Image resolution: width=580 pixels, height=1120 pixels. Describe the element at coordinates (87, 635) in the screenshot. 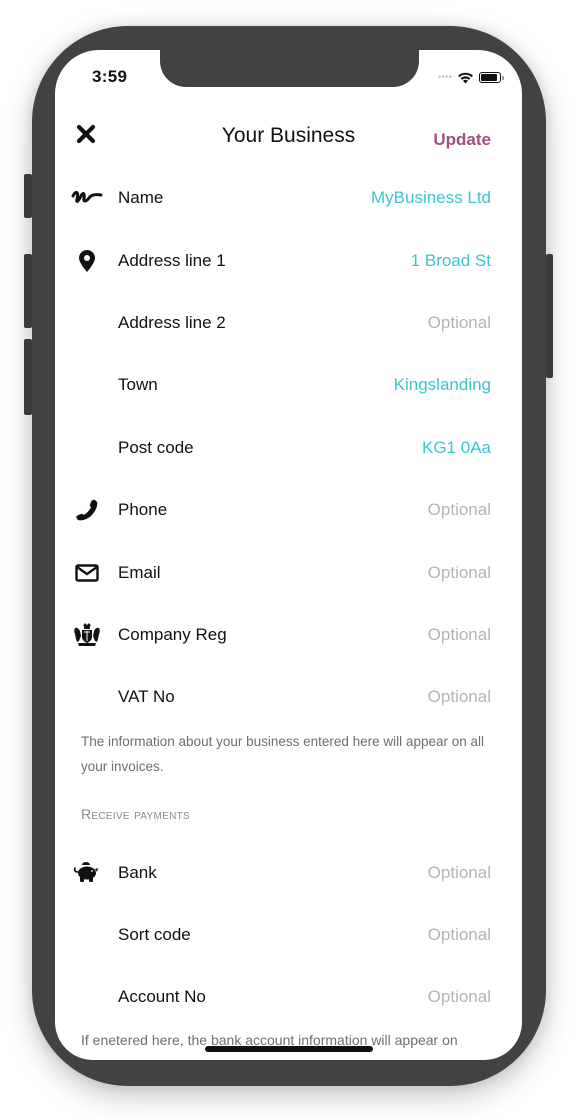

I see `royal-coat-of-arms-icon` at that location.